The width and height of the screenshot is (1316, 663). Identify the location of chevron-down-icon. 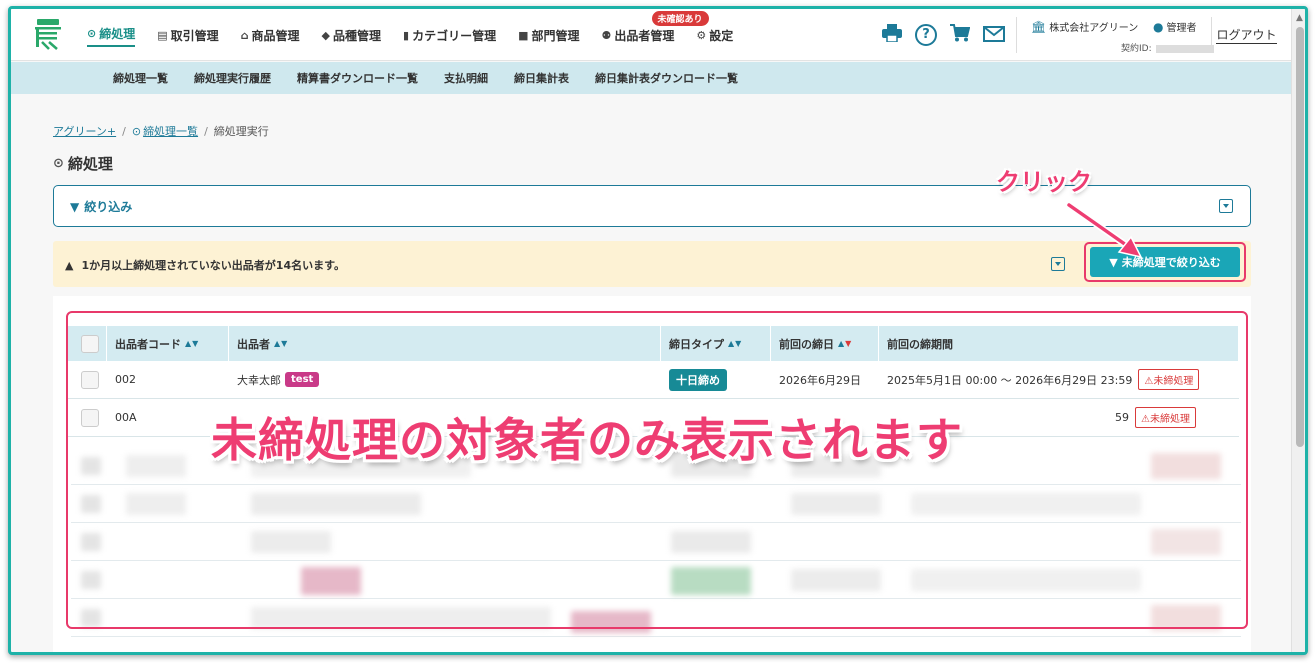
(1226, 206).